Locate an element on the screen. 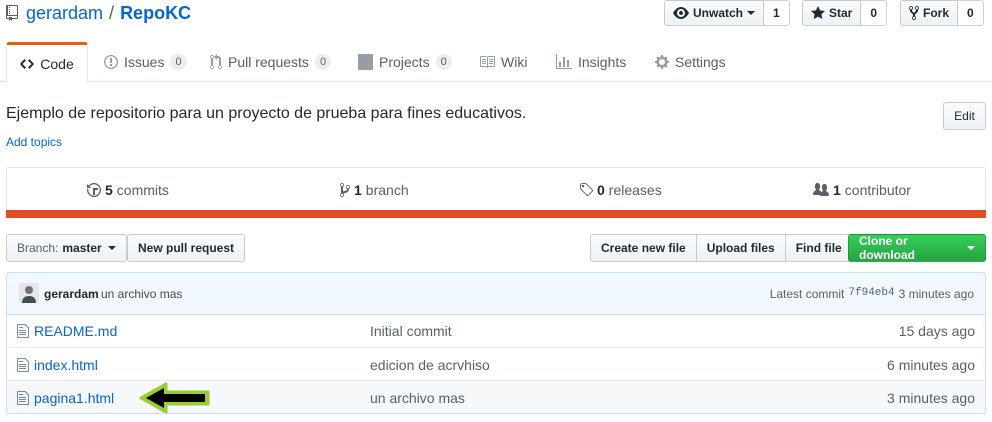 The width and height of the screenshot is (992, 422). projects-counter: 0 is located at coordinates (443, 62).